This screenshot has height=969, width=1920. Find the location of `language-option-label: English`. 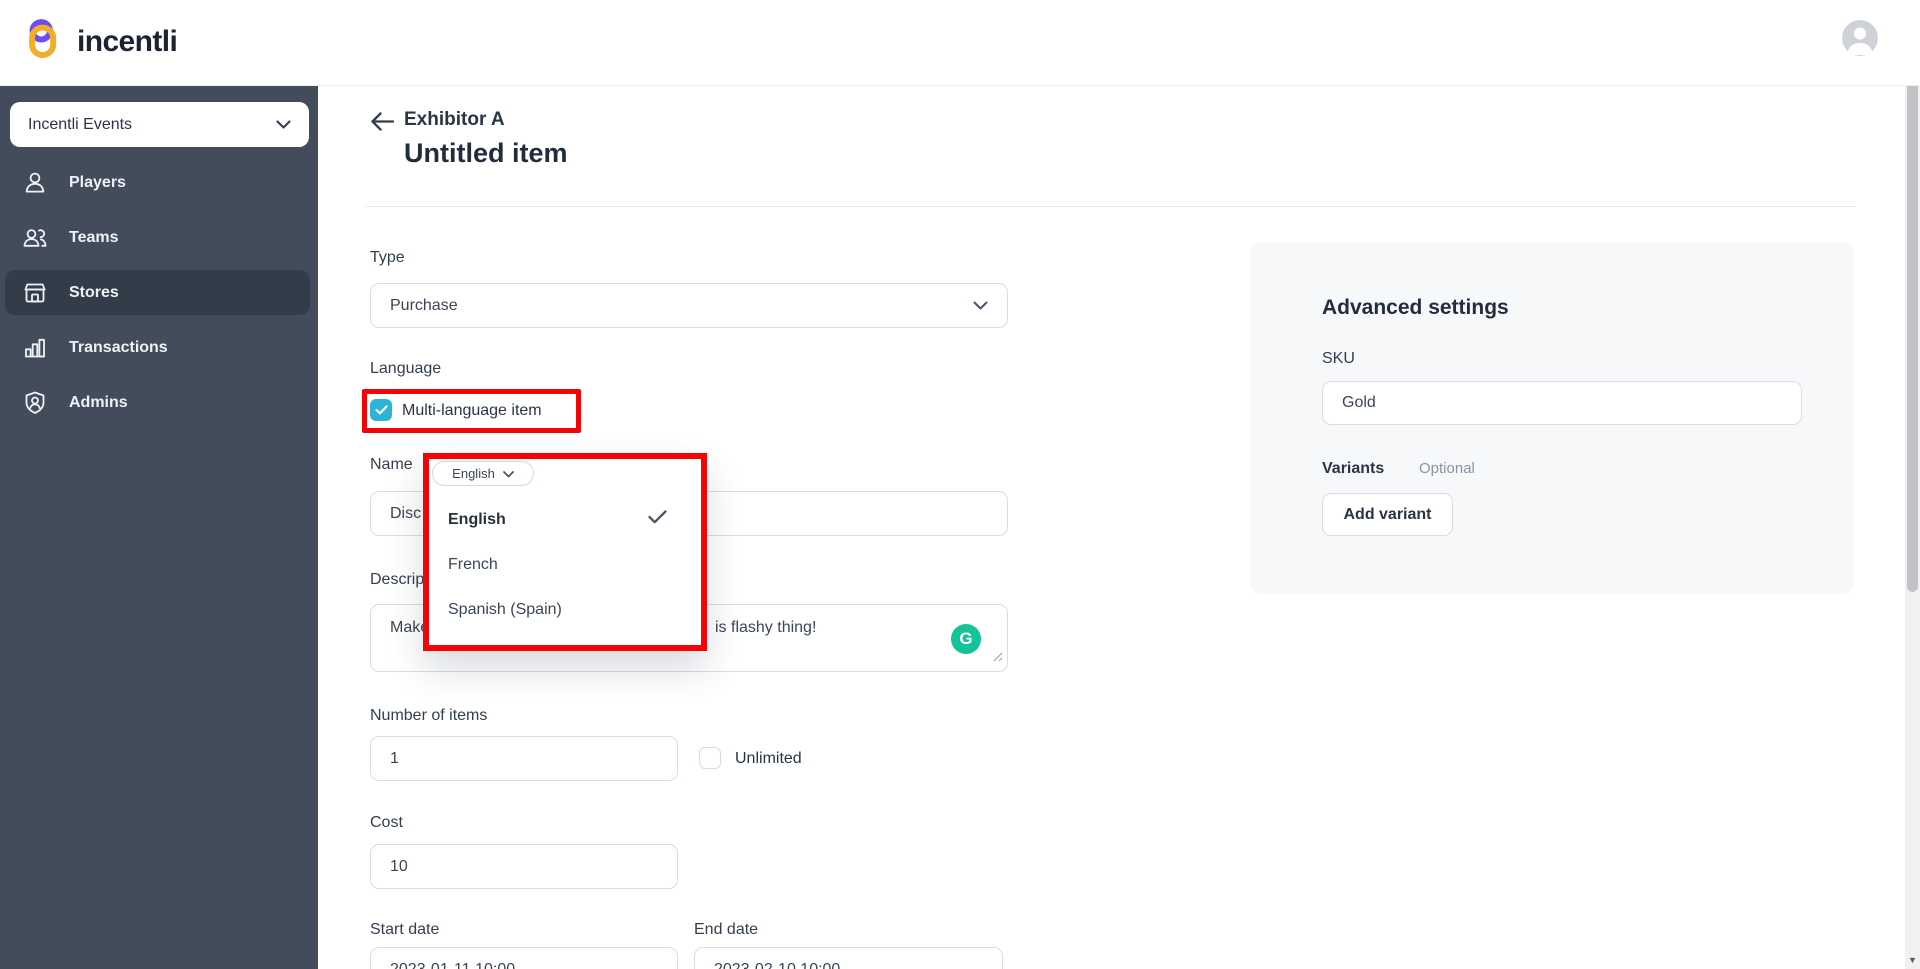

language-option-label: English is located at coordinates (477, 519).